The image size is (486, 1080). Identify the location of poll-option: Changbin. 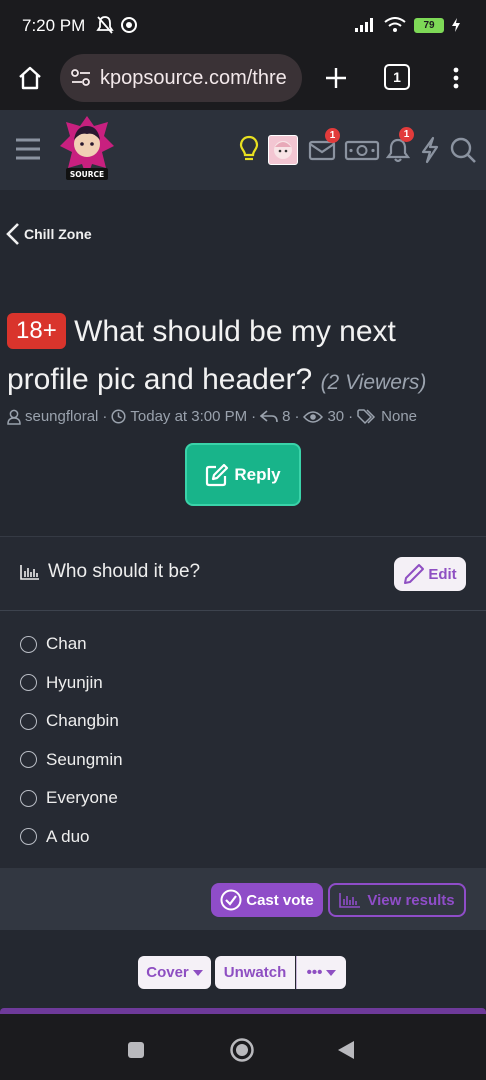
(71, 721).